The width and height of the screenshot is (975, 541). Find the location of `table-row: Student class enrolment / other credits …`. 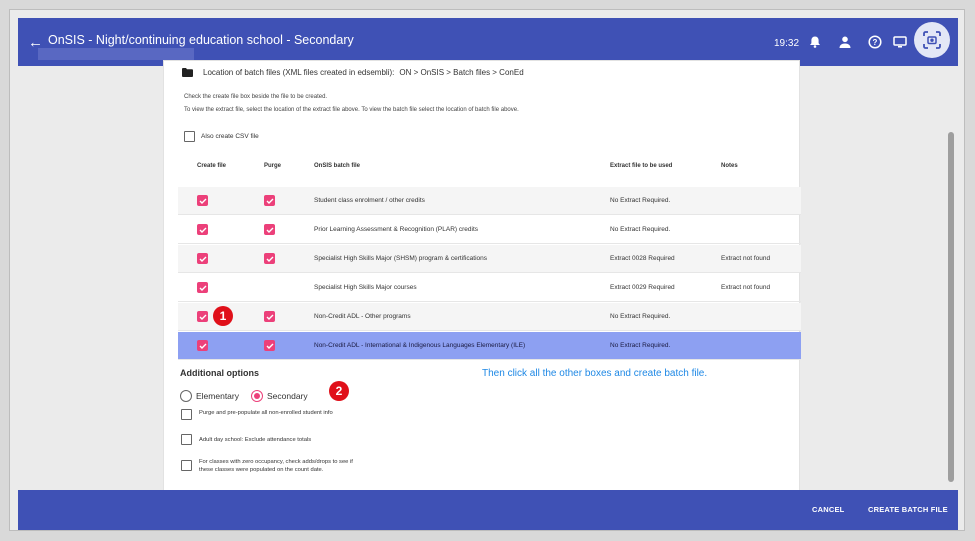

table-row: Student class enrolment / other credits … is located at coordinates (489, 201).